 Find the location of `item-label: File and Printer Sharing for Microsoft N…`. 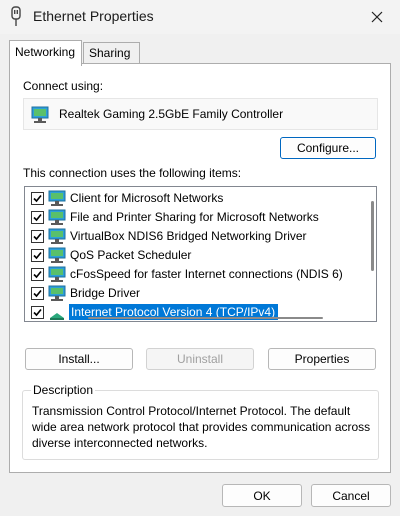

item-label: File and Printer Sharing for Microsoft N… is located at coordinates (194, 217).